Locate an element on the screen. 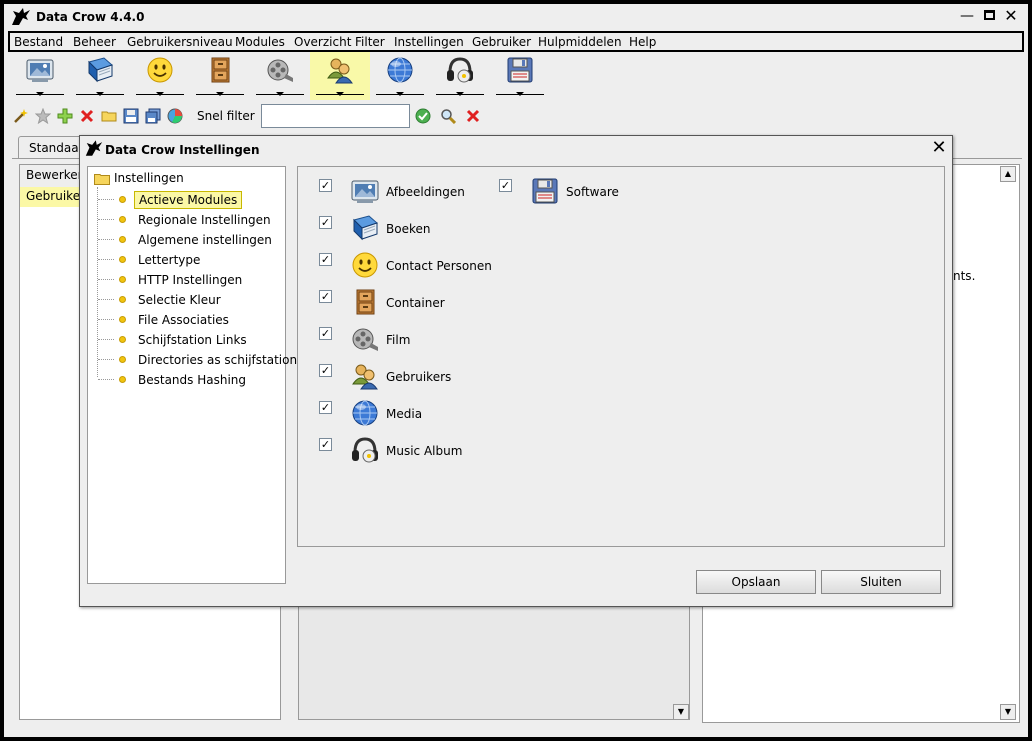 The height and width of the screenshot is (741, 1032). book-icon is located at coordinates (365, 228).